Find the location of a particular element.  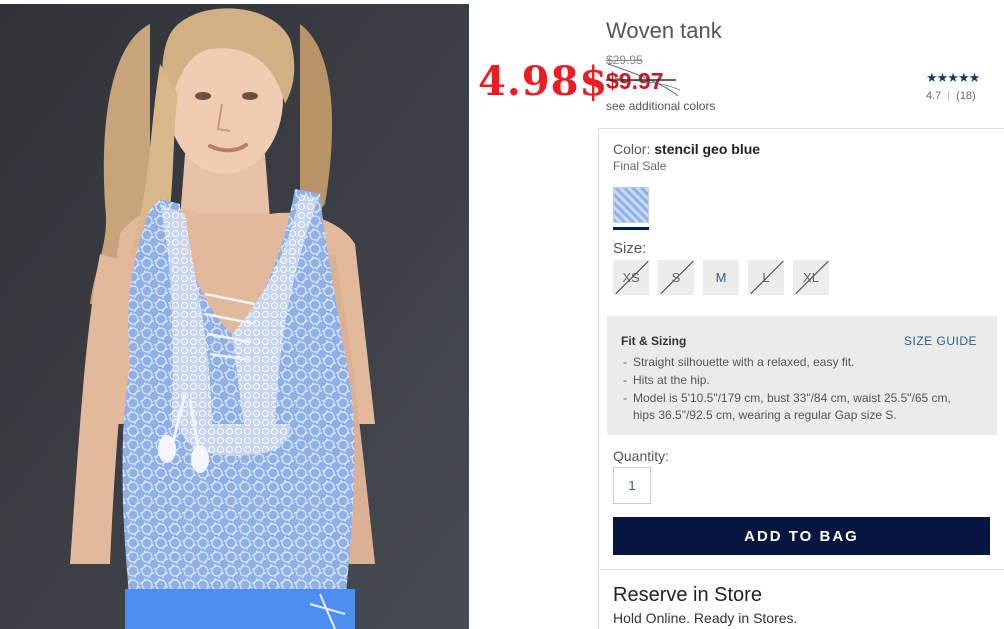

reserve-in-store-subtitle: Hold Online. Ready in Stores. is located at coordinates (705, 618).